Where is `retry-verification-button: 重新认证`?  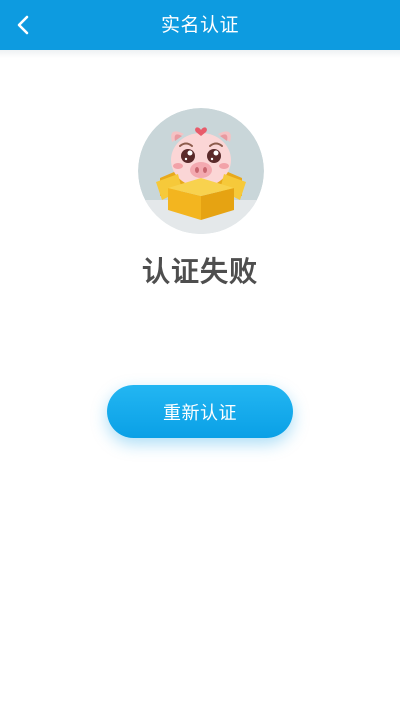
retry-verification-button: 重新认证 is located at coordinates (200, 411).